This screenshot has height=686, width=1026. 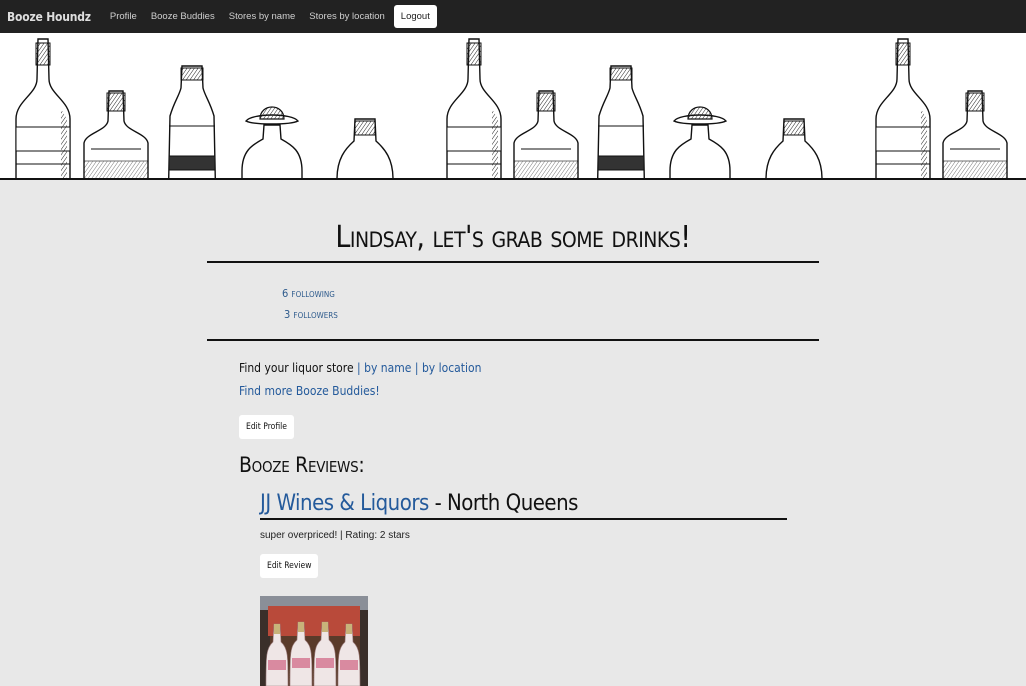 What do you see at coordinates (183, 16) in the screenshot?
I see `nav-booze-buddies: Booze Buddies` at bounding box center [183, 16].